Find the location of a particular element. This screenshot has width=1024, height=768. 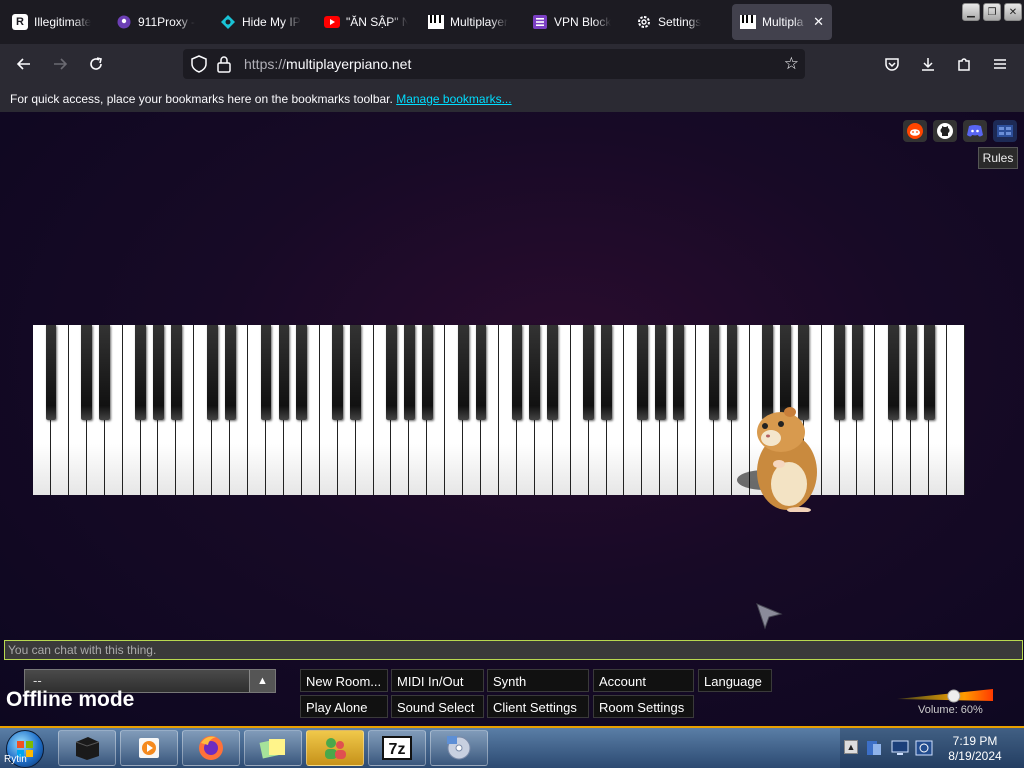

restore-window-button: ❐ is located at coordinates (992, 12).